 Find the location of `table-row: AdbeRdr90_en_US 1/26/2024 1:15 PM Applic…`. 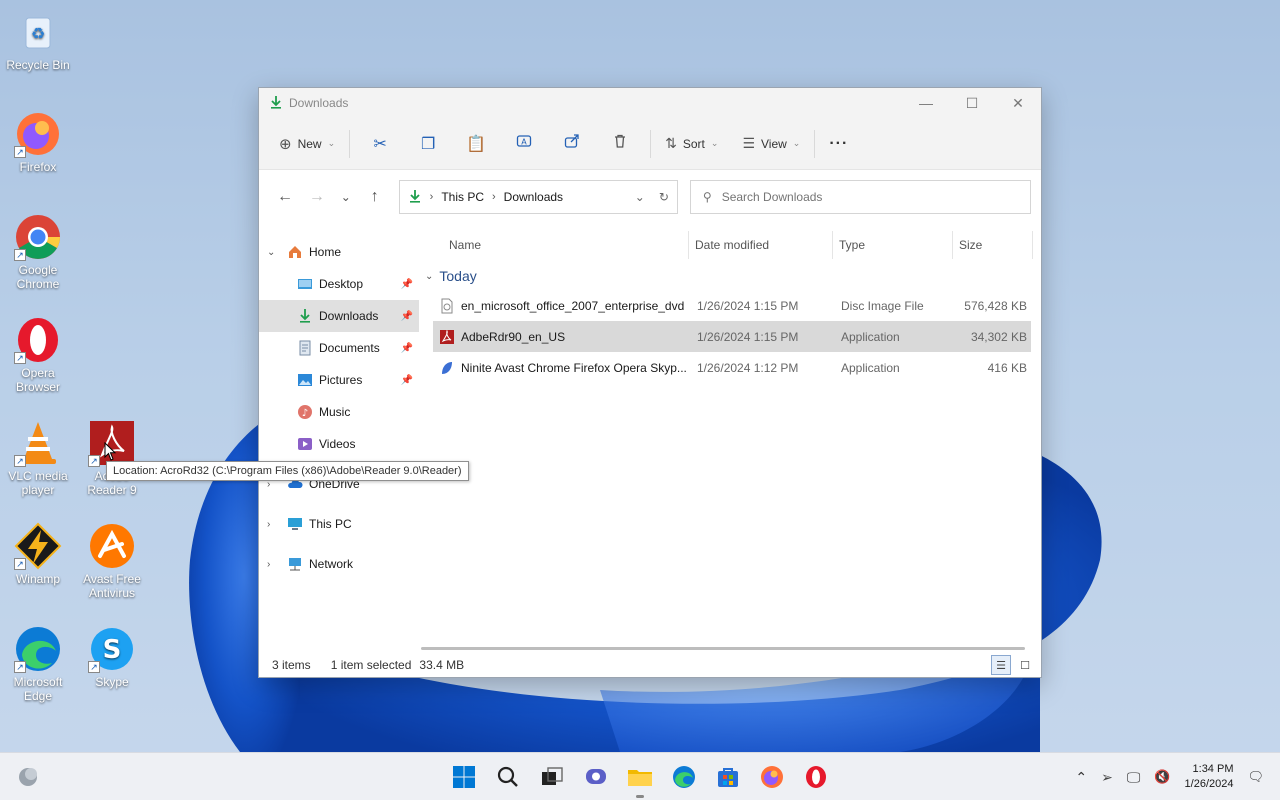

table-row: AdbeRdr90_en_US 1/26/2024 1:15 PM Applic… is located at coordinates (732, 336).